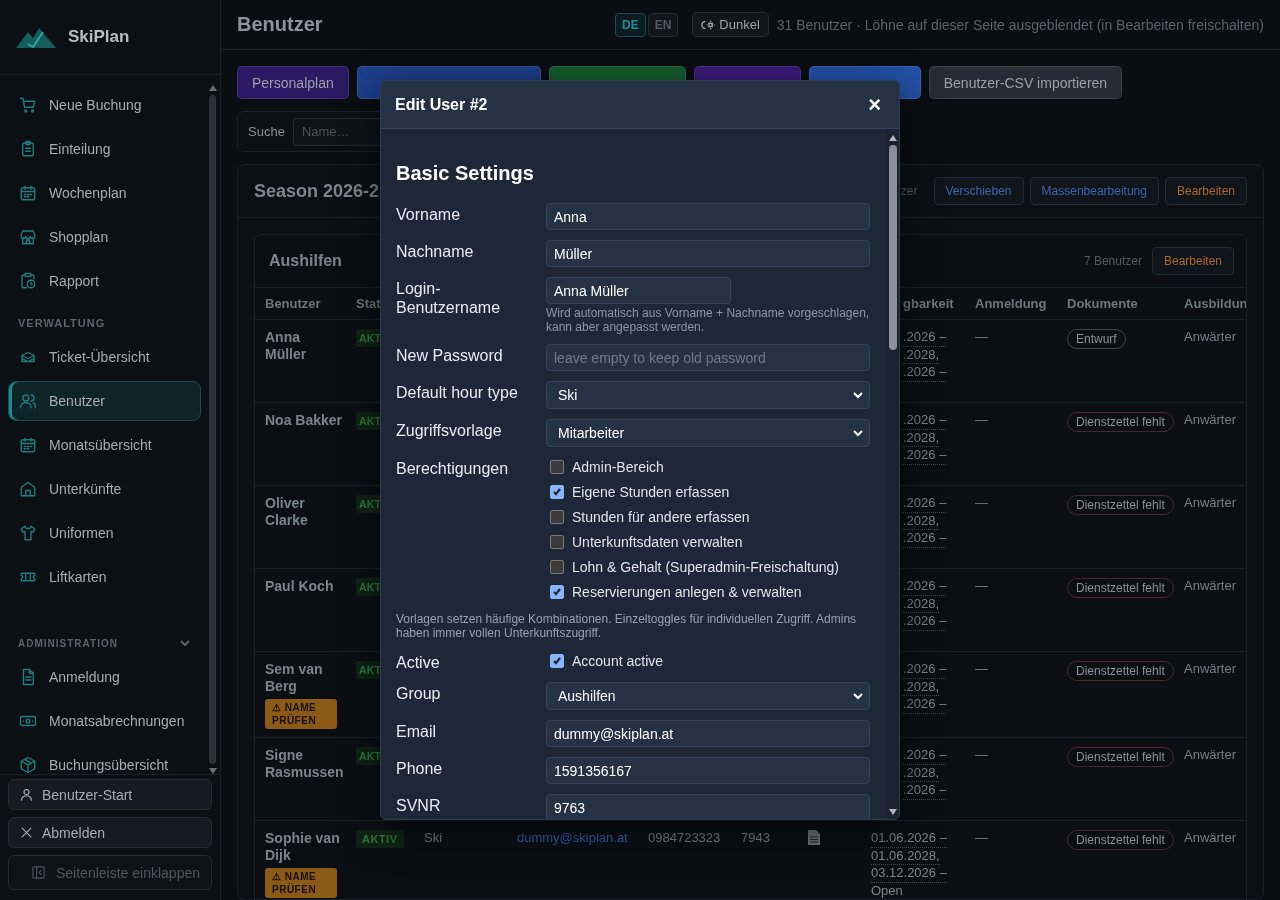 The image size is (1280, 900). What do you see at coordinates (104, 721) in the screenshot?
I see `sidebar-item: Monatsabrechnungen` at bounding box center [104, 721].